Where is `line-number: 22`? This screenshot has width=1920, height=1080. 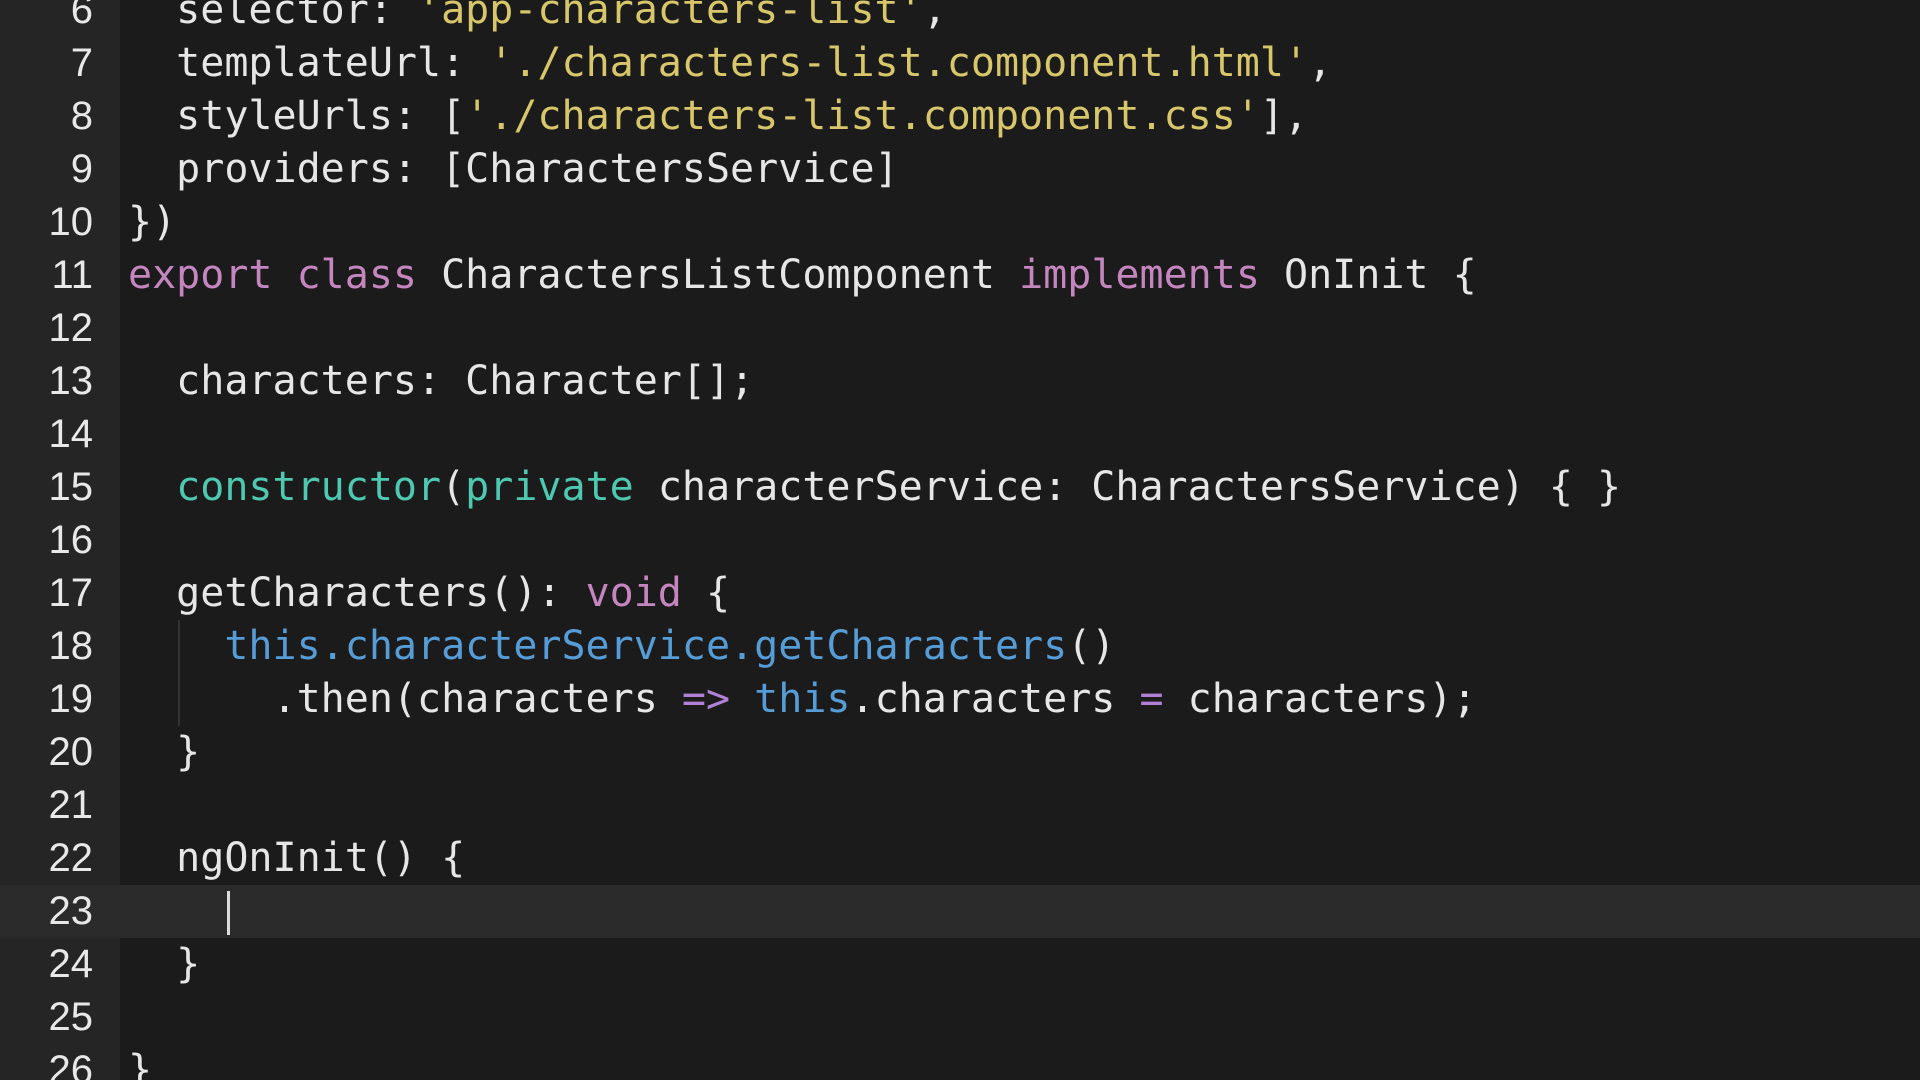
line-number: 22 is located at coordinates (71, 858).